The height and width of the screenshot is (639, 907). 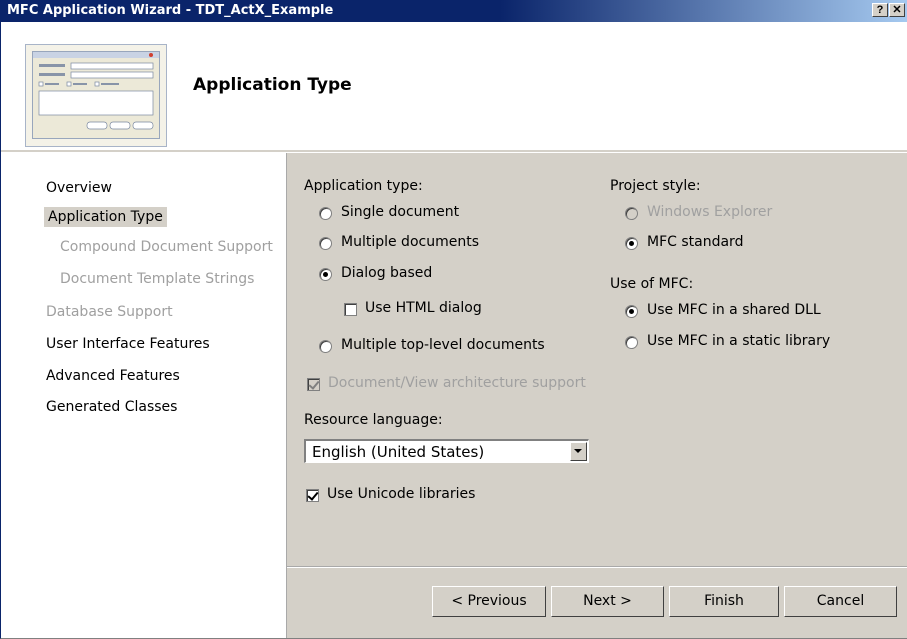 What do you see at coordinates (325, 346) in the screenshot?
I see `multiple-top-level-radio` at bounding box center [325, 346].